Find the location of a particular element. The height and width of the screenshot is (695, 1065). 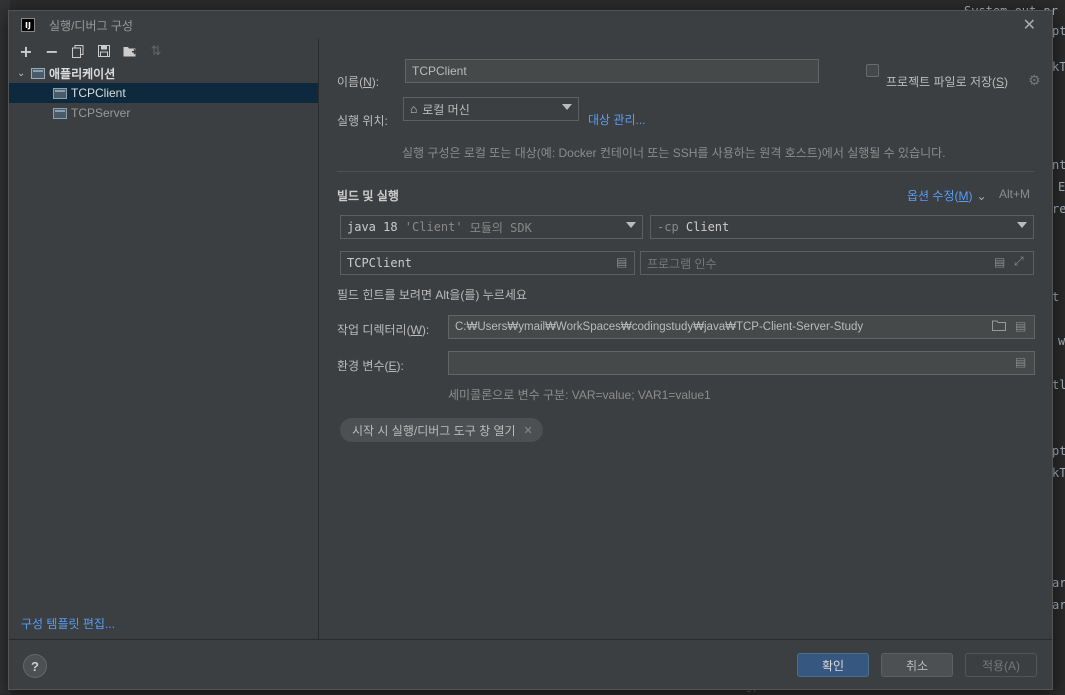

remove-chip-icon: ✕ is located at coordinates (528, 430).